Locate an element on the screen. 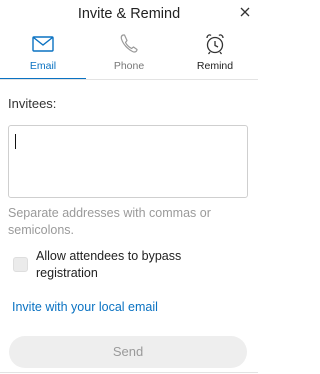 The height and width of the screenshot is (374, 320). tab-bar: Email Phone Remind is located at coordinates (129, 54).